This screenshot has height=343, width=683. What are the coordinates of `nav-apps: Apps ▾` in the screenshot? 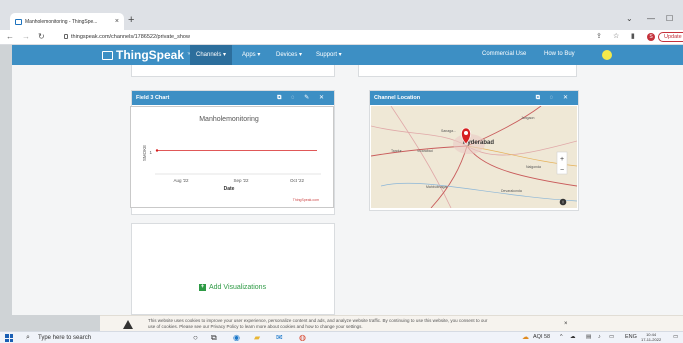 It's located at (251, 58).